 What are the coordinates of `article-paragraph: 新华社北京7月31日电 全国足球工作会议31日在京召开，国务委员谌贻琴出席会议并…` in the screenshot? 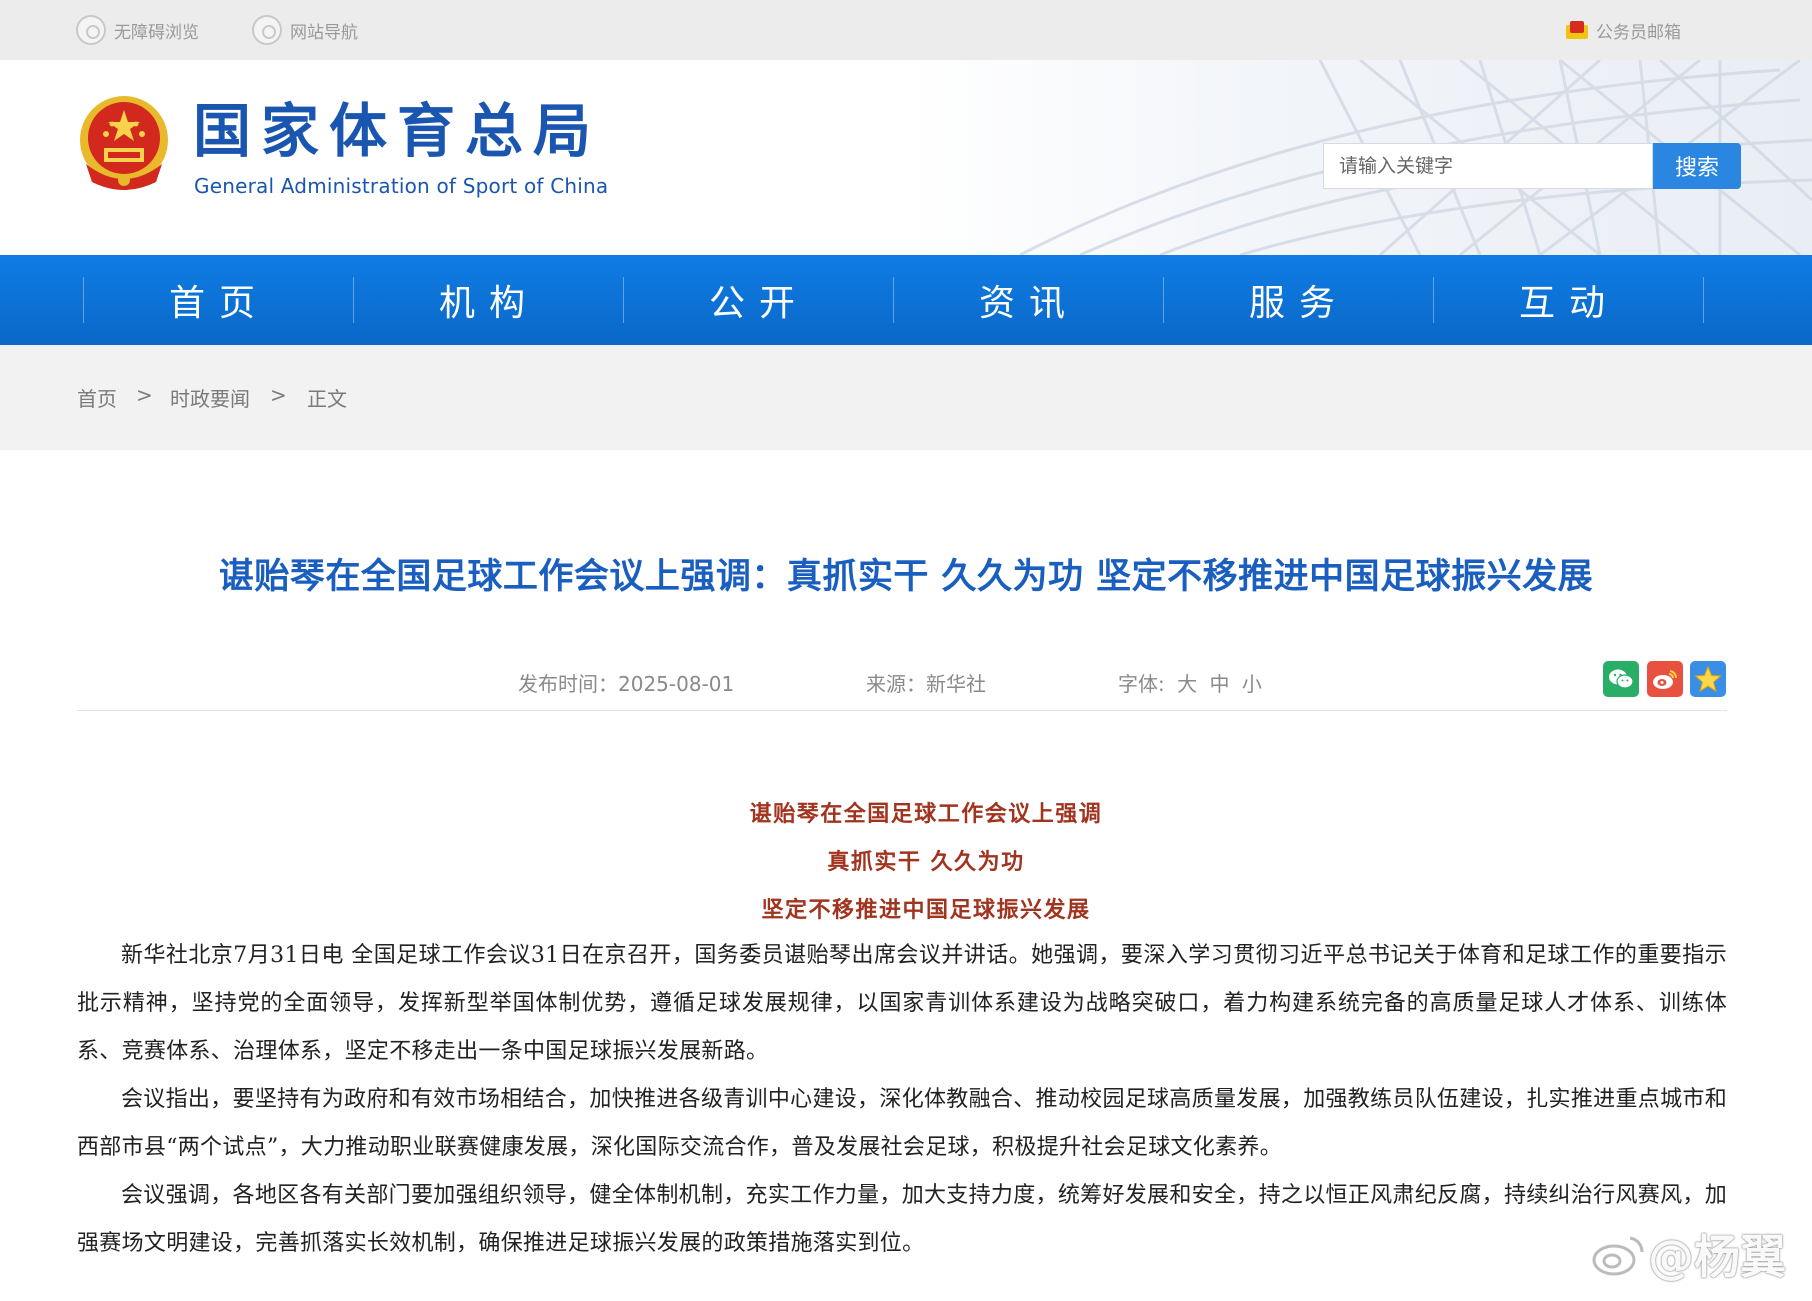 It's located at (902, 1003).